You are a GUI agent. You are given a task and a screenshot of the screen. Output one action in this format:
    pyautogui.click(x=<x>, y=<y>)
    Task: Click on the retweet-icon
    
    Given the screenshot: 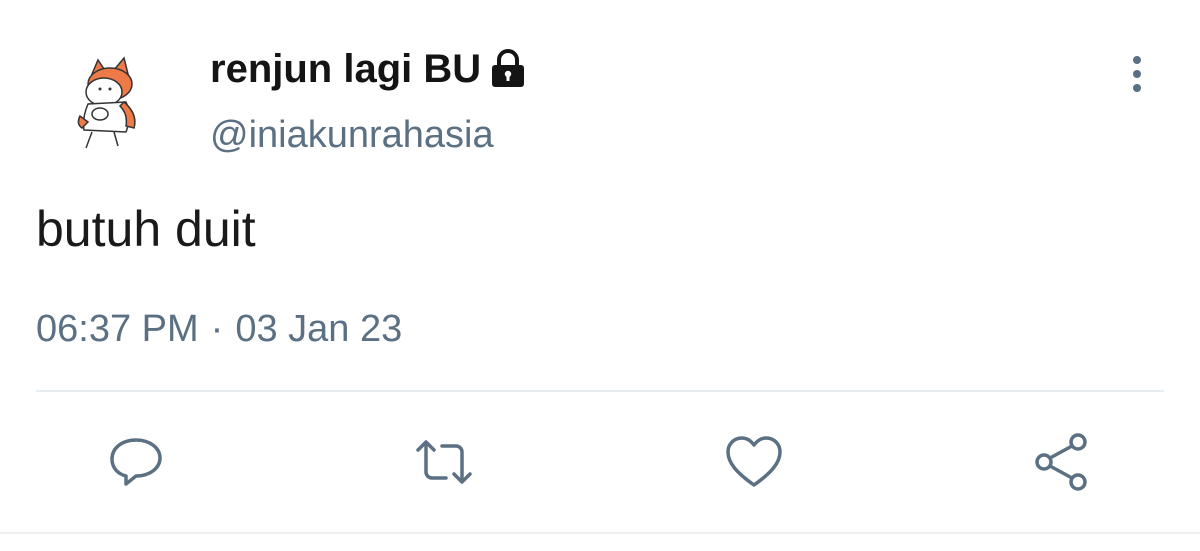 What is the action you would take?
    pyautogui.click(x=444, y=462)
    